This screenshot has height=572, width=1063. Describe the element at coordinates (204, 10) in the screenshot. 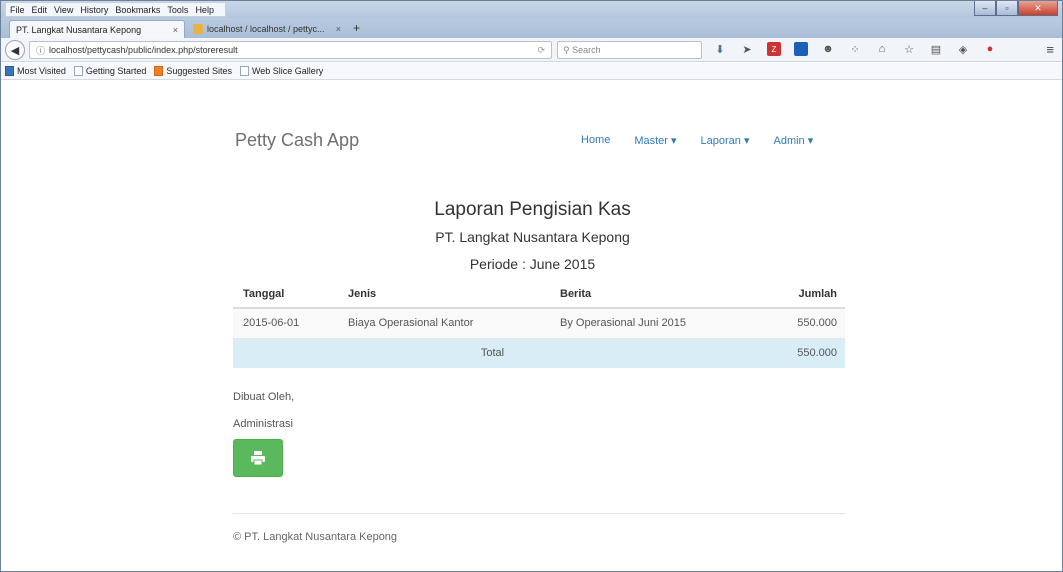

I see `menu-help: Help` at that location.